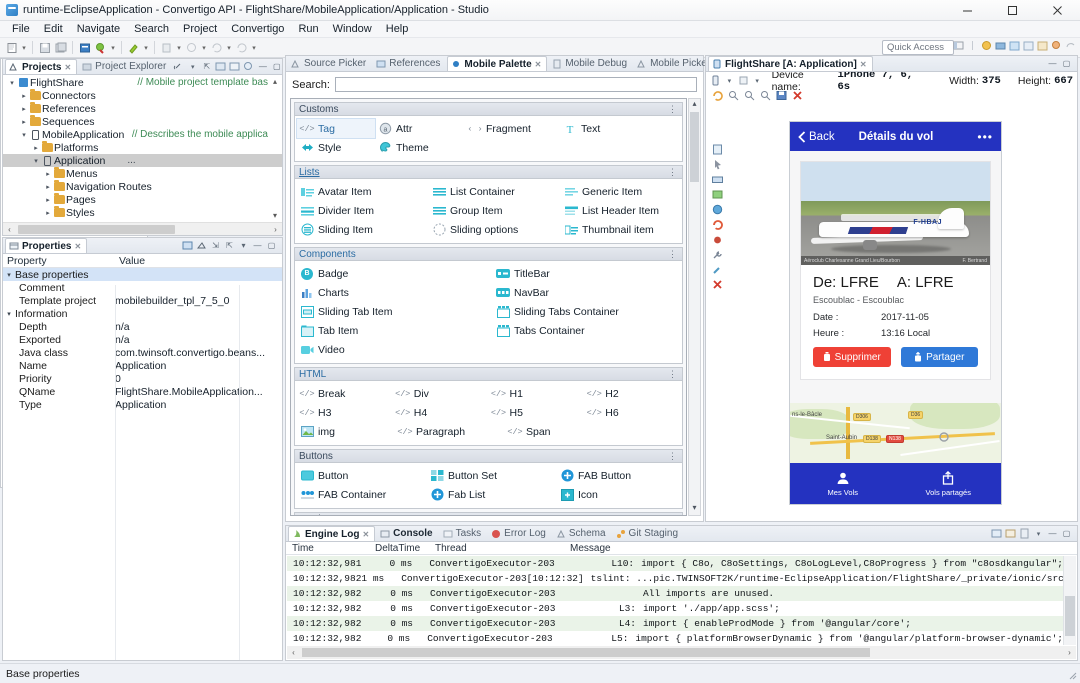  I want to click on restore-default-icon: ⇲, so click(215, 245).